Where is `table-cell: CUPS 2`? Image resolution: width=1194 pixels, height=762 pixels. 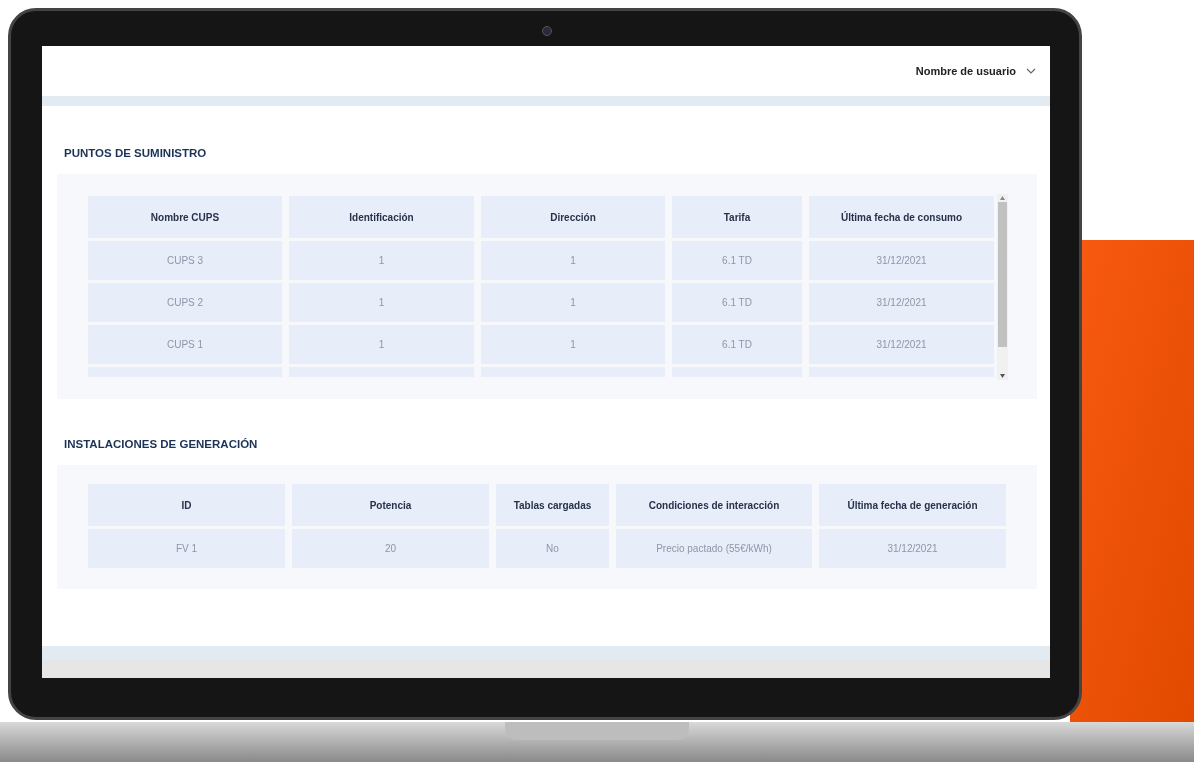
table-cell: CUPS 2 is located at coordinates (185, 302).